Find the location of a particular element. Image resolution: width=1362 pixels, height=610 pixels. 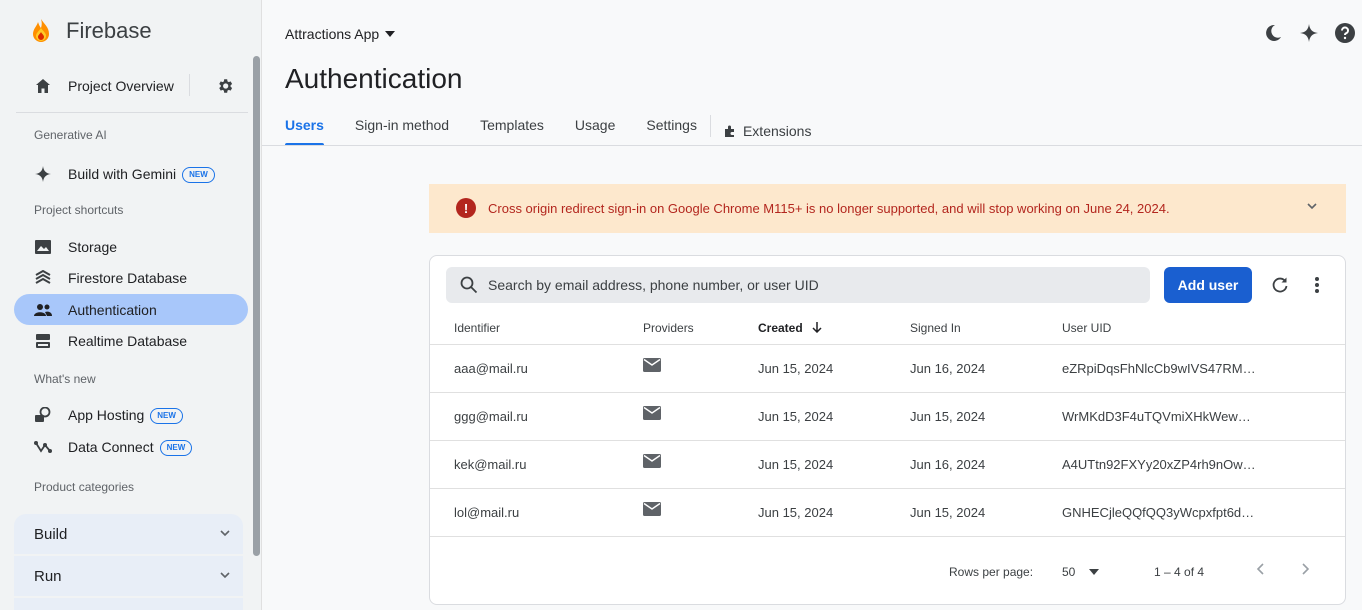

dark-mode-icon is located at coordinates (1273, 33).